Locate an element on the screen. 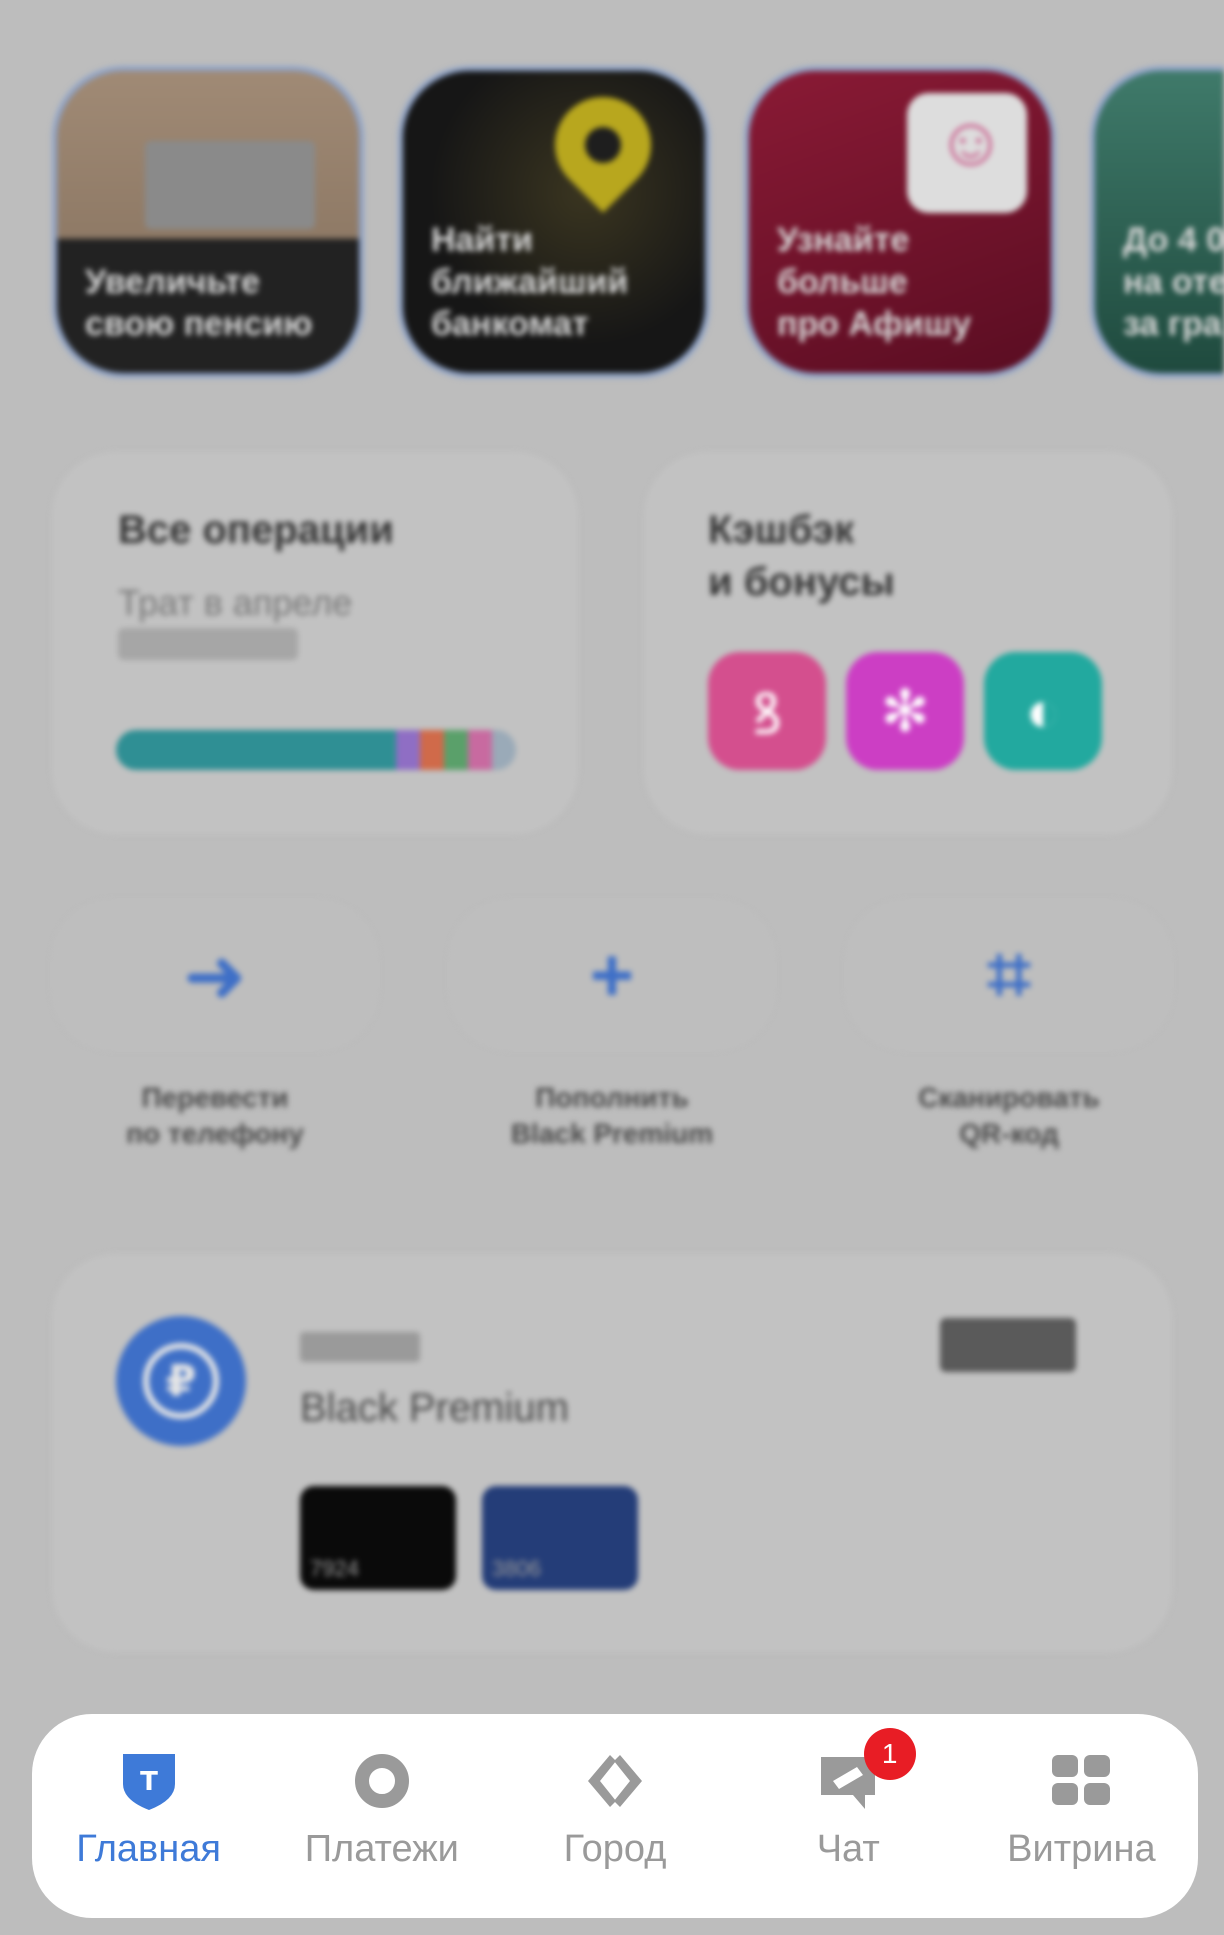 This screenshot has width=1224, height=1935. diamond-arrows-icon is located at coordinates (614, 1781).